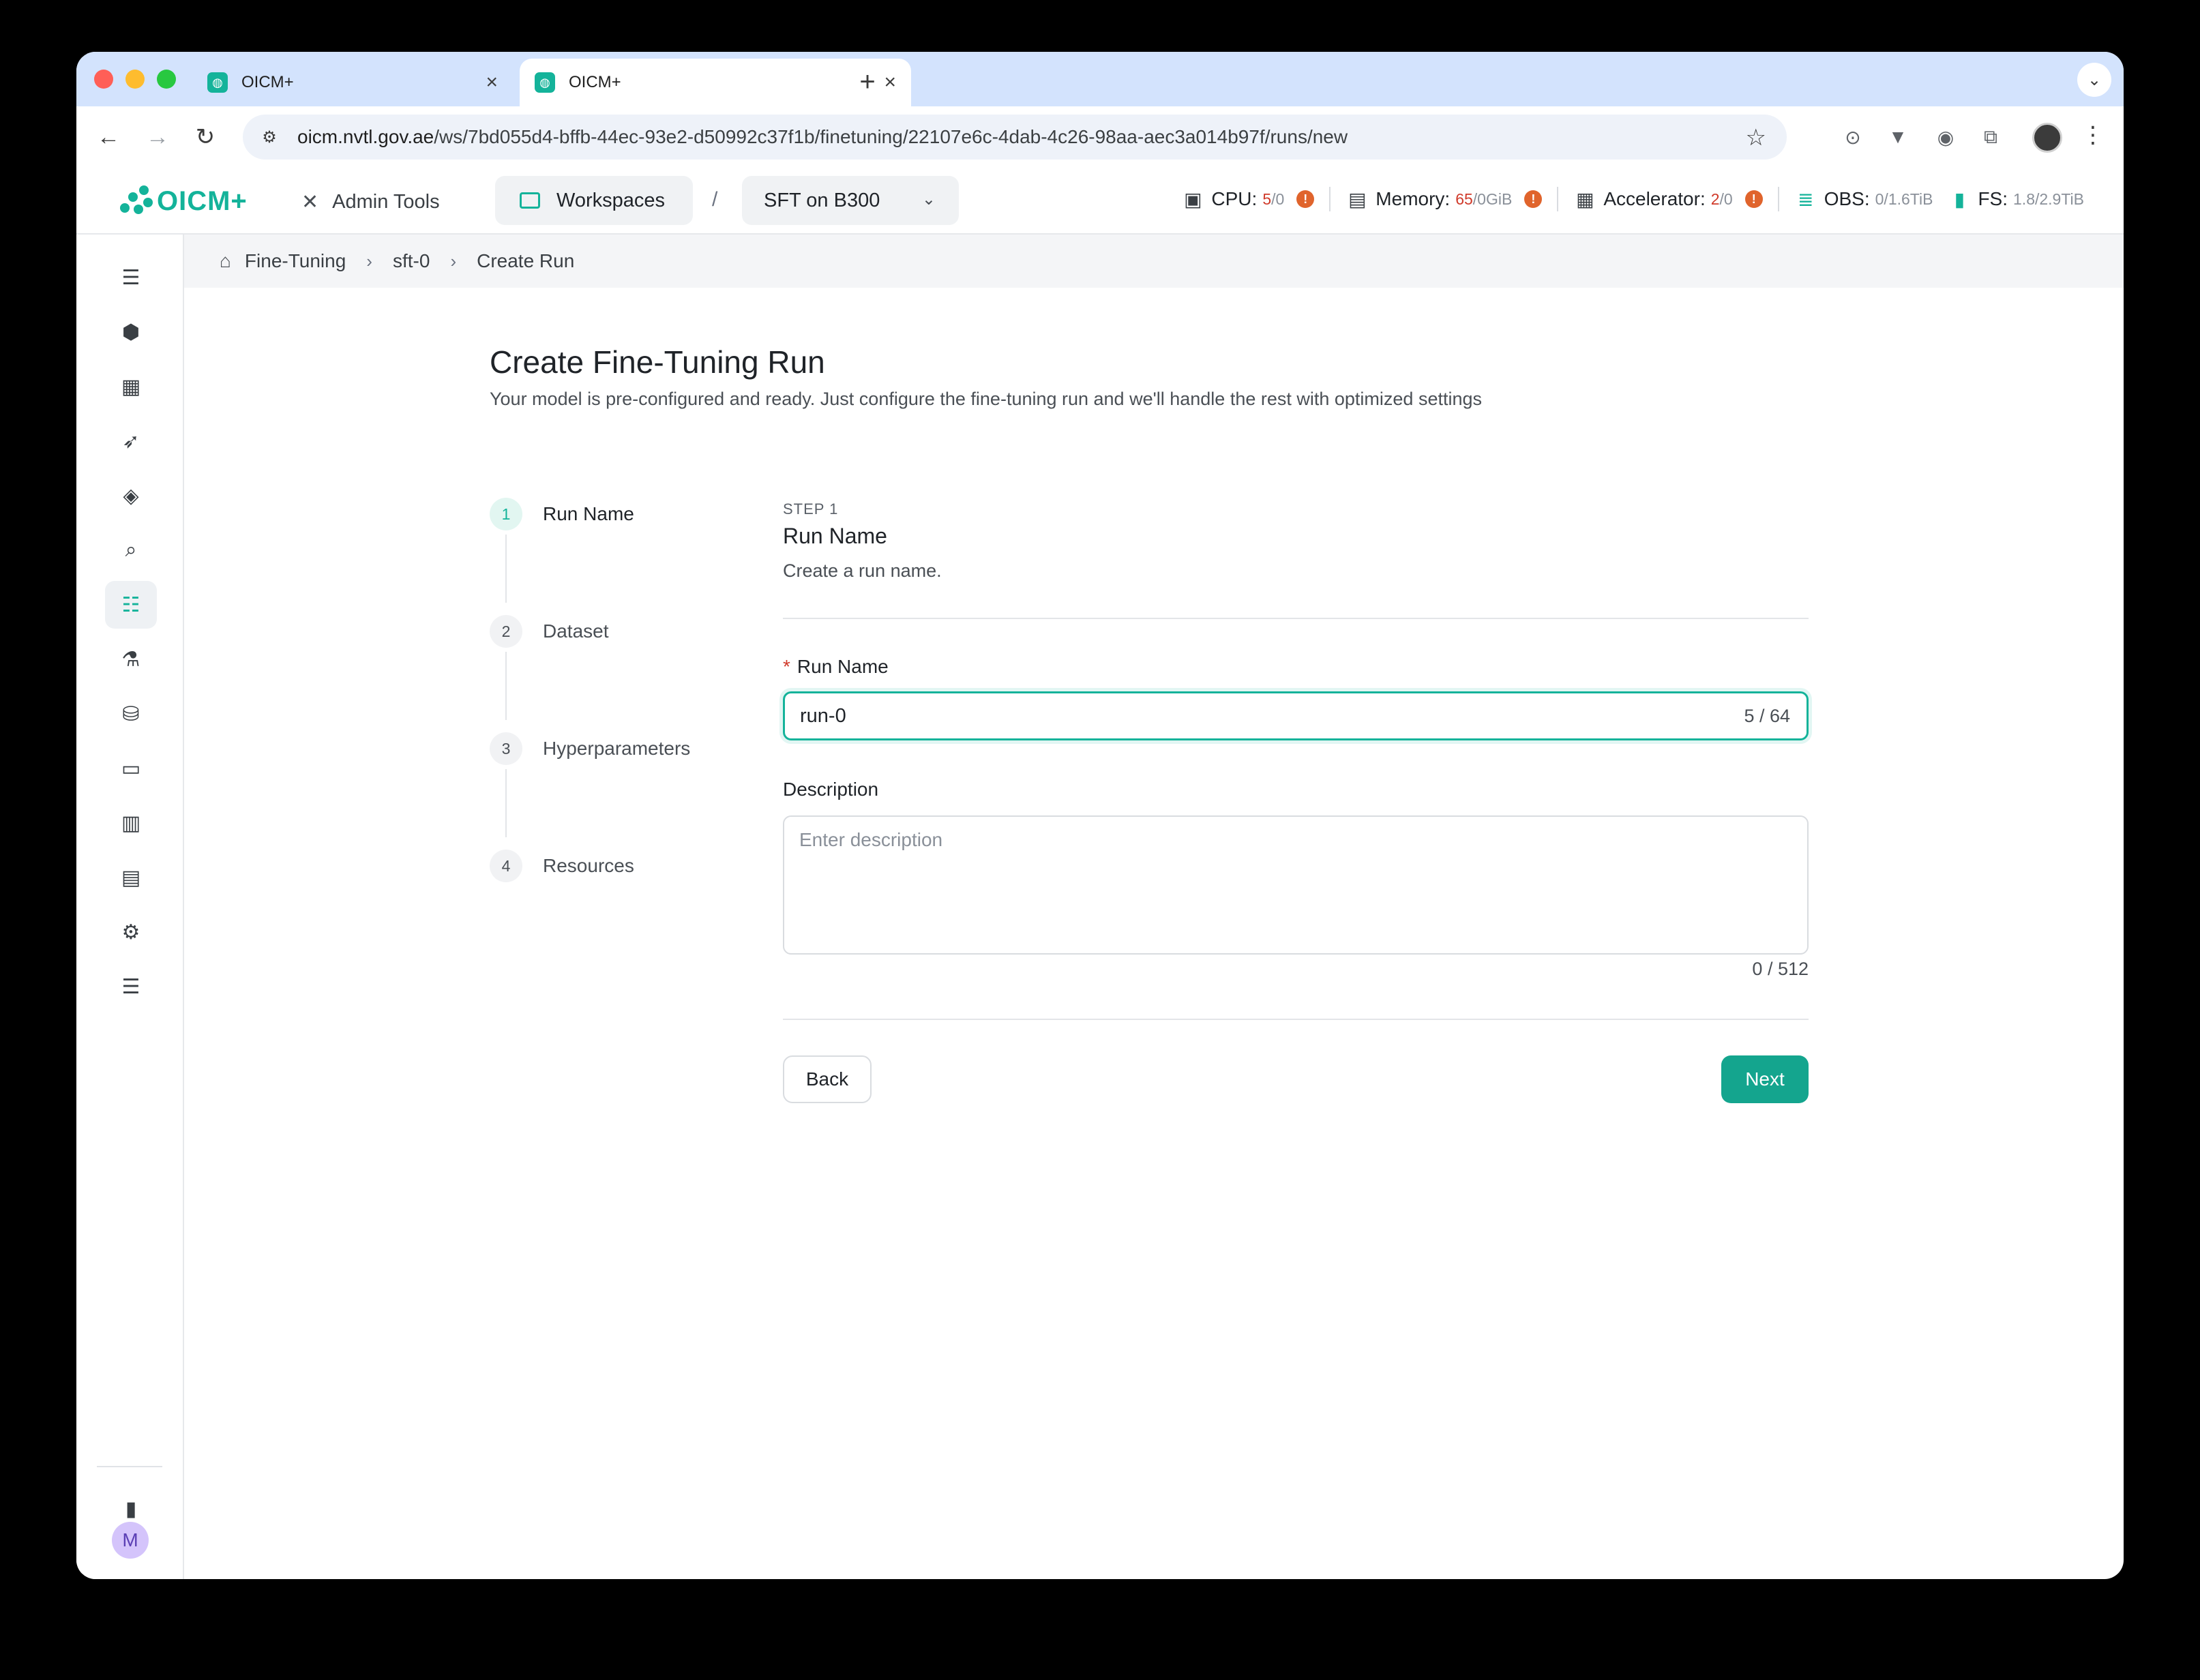 Image resolution: width=2200 pixels, height=1680 pixels. I want to click on run-name-value: run-0, so click(823, 715).